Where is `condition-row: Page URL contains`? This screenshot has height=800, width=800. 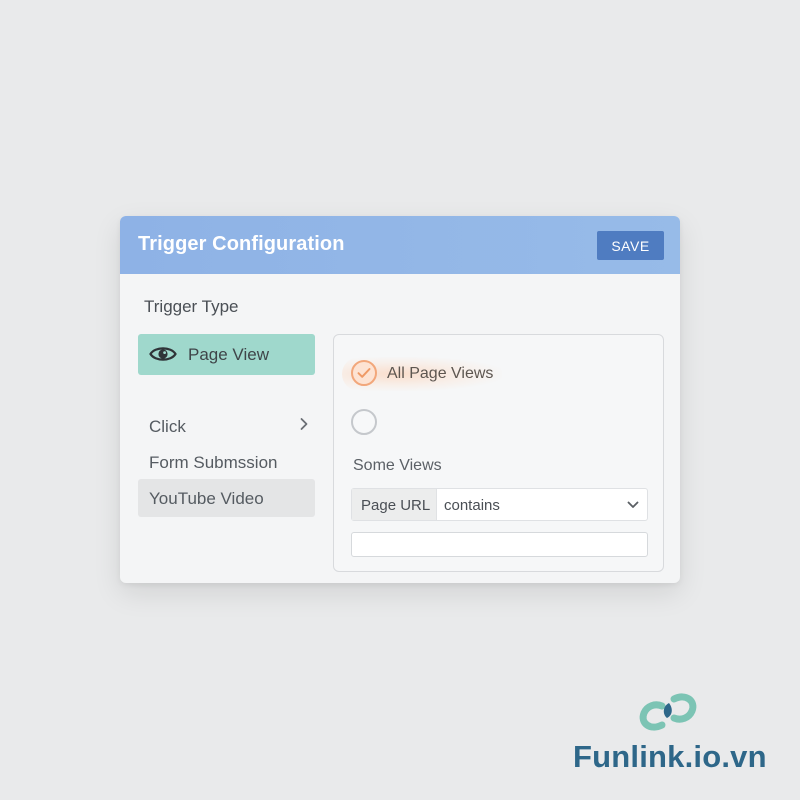
condition-row: Page URL contains is located at coordinates (499, 504).